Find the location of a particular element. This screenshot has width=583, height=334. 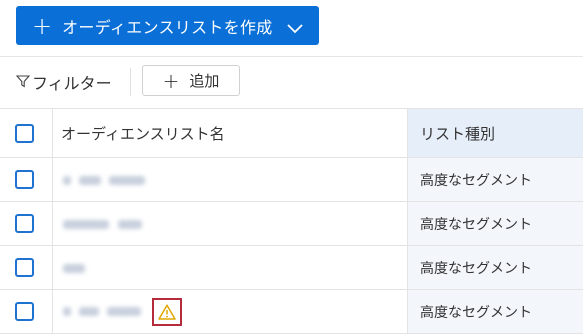

chevron-down-icon is located at coordinates (295, 28).